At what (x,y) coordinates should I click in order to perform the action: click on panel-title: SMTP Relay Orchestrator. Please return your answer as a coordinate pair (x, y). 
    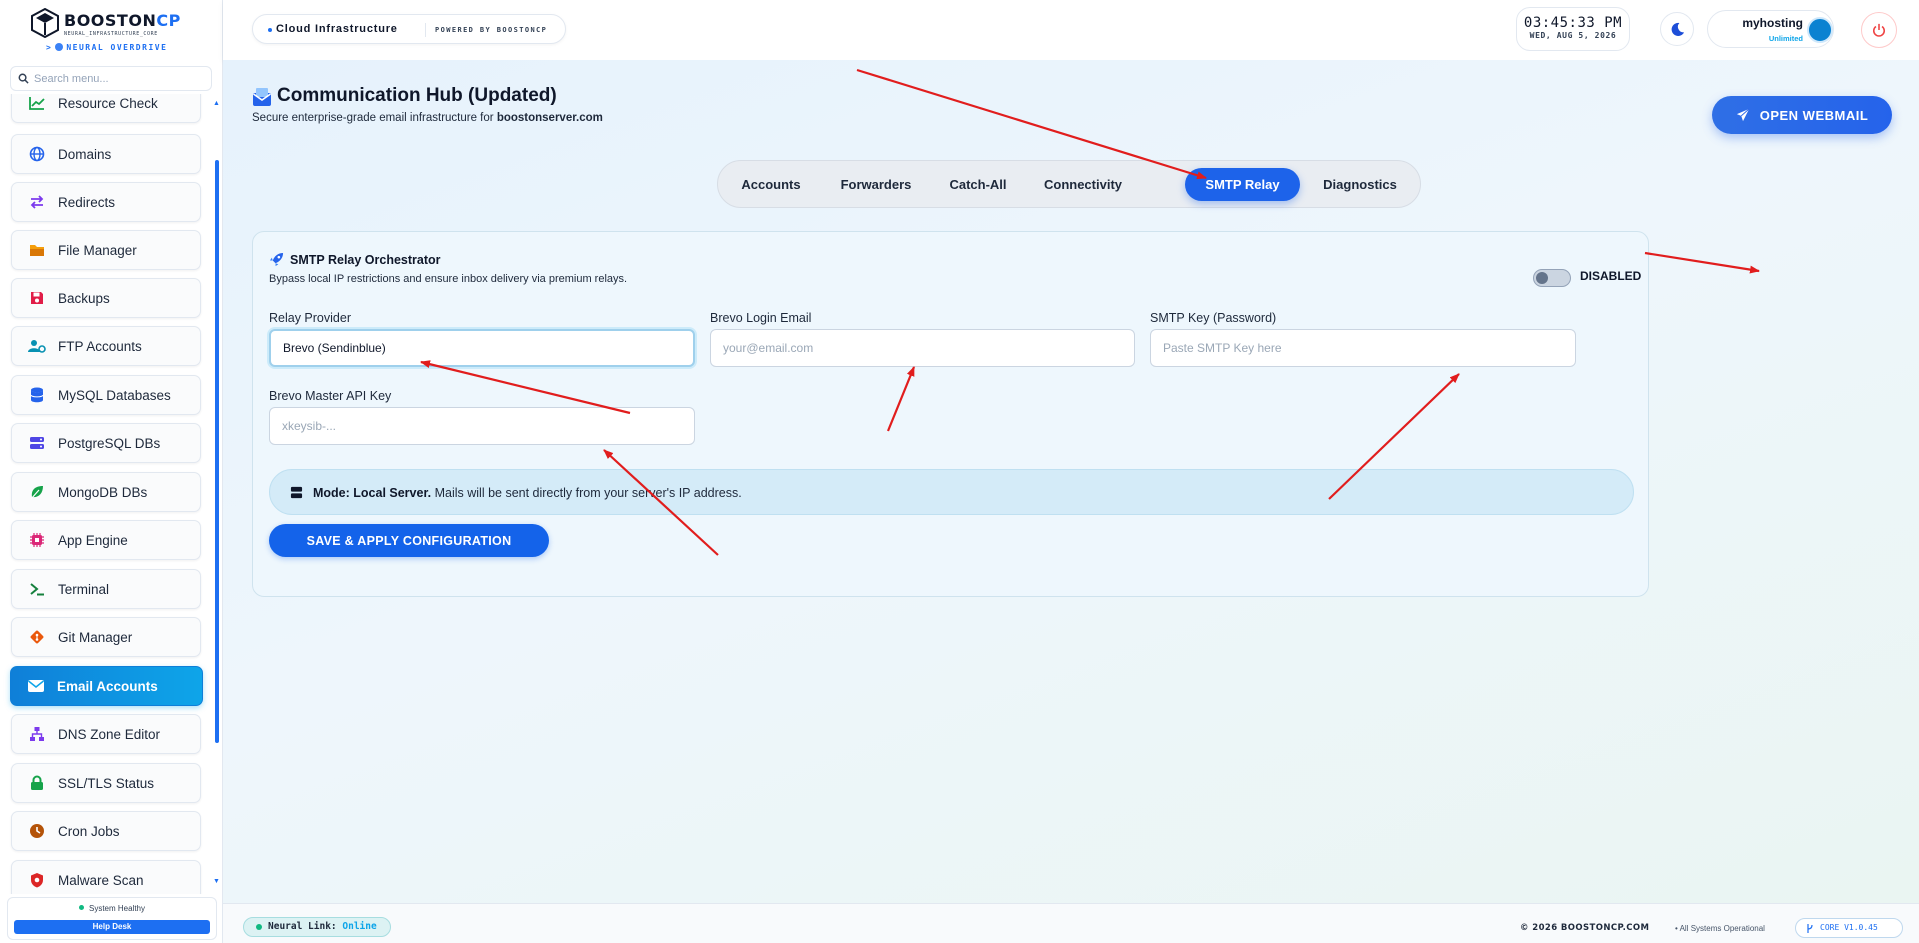
    Looking at the image, I should click on (365, 260).